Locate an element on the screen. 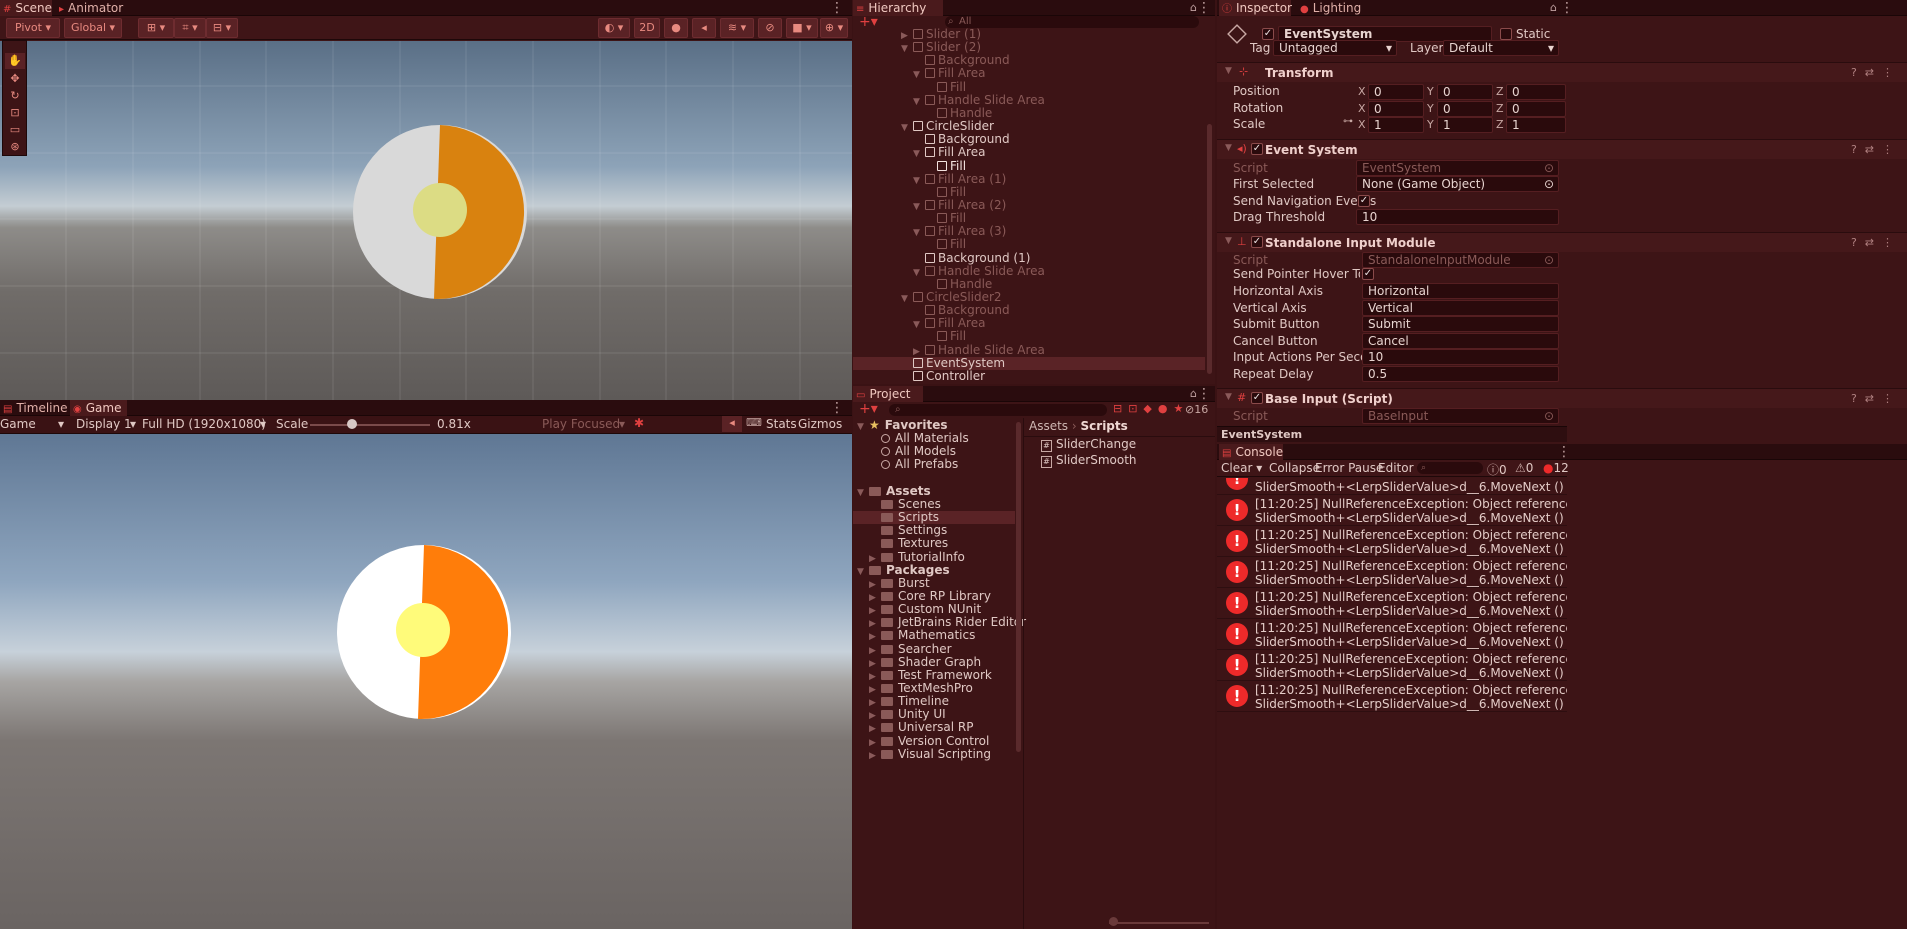  stats-button: Stats is located at coordinates (781, 424).